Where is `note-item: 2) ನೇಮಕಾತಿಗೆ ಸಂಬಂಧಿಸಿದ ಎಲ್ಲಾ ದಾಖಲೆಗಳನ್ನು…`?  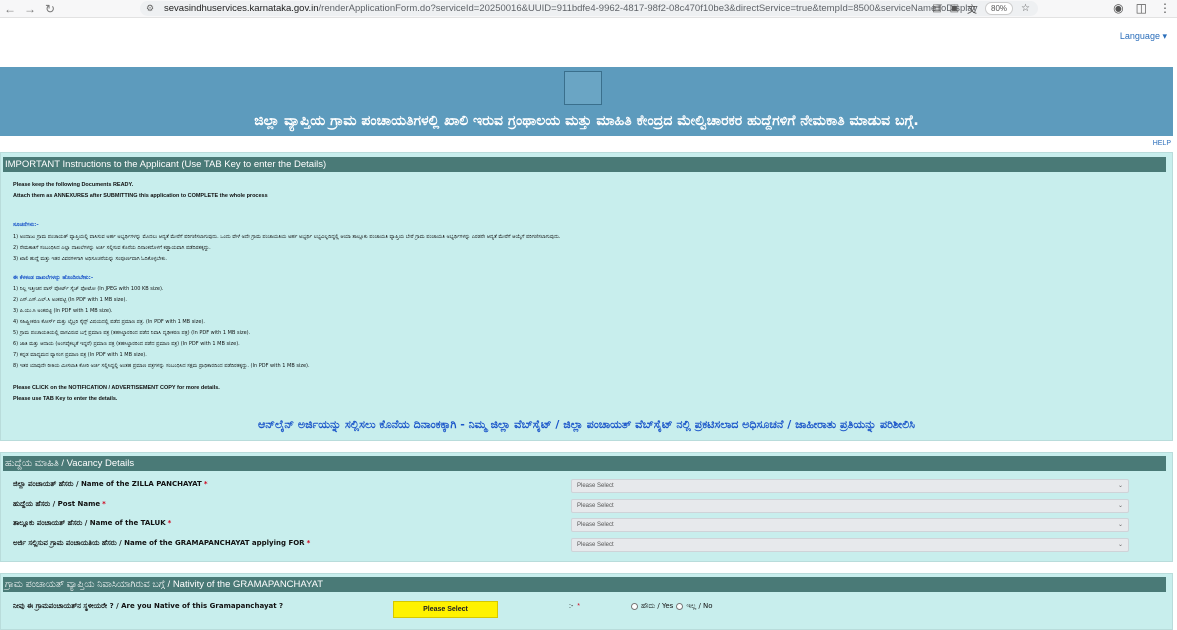 note-item: 2) ನೇಮಕಾತಿಗೆ ಸಂಬಂಧಿಸಿದ ಎಲ್ಲಾ ದಾಖಲೆಗಳನ್ನು… is located at coordinates (112, 248).